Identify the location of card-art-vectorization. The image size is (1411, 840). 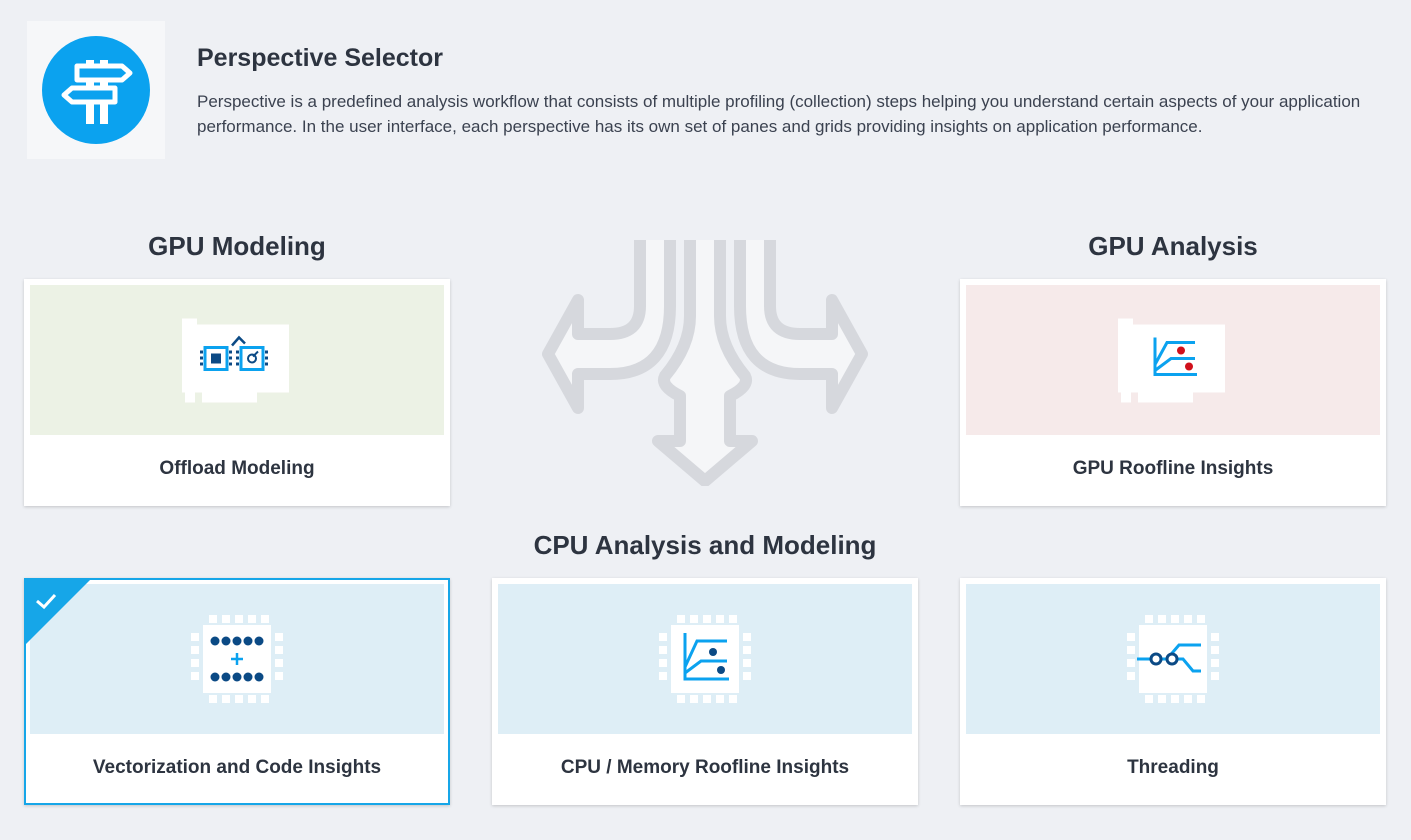
(237, 659).